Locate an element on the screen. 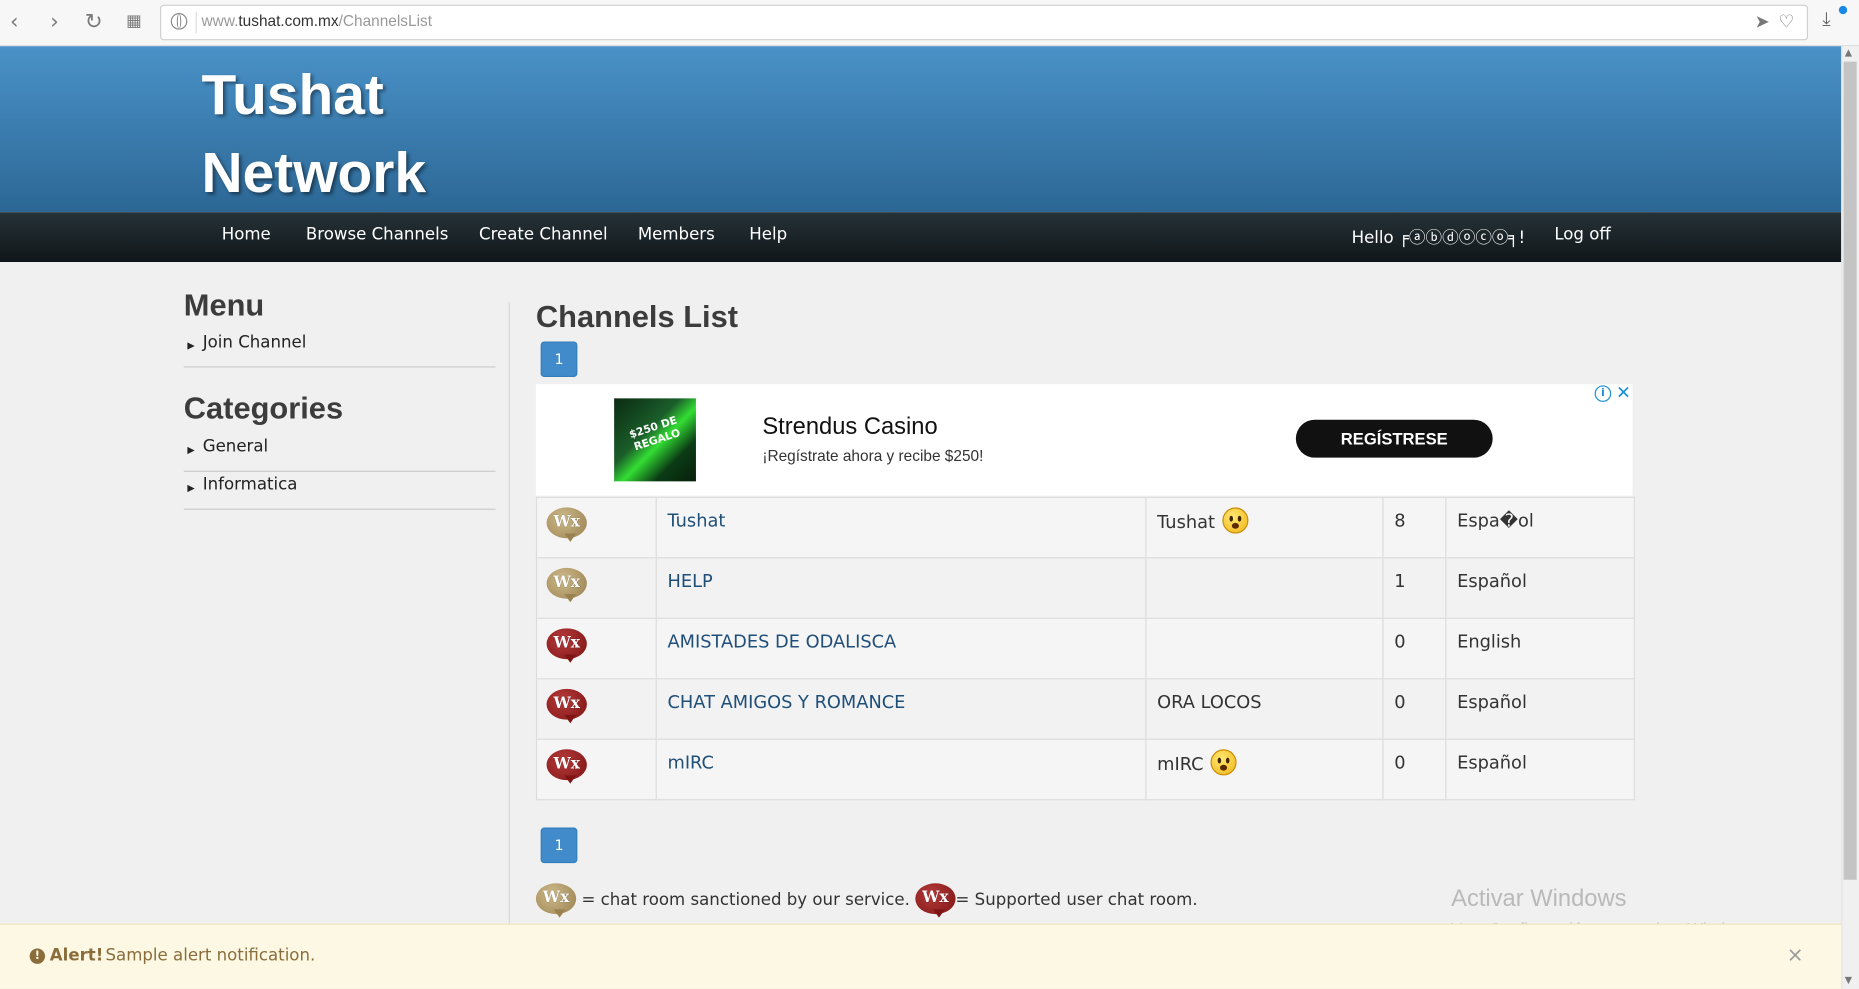 This screenshot has width=1859, height=989. channel-link: Tushat is located at coordinates (696, 520).